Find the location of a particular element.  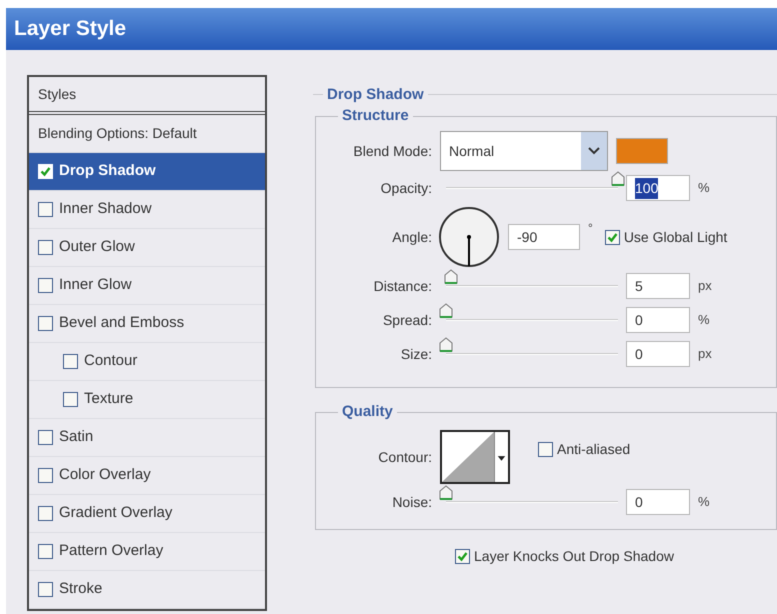

checkbox-label: Layer Knocks Out Drop Shadow is located at coordinates (574, 556).